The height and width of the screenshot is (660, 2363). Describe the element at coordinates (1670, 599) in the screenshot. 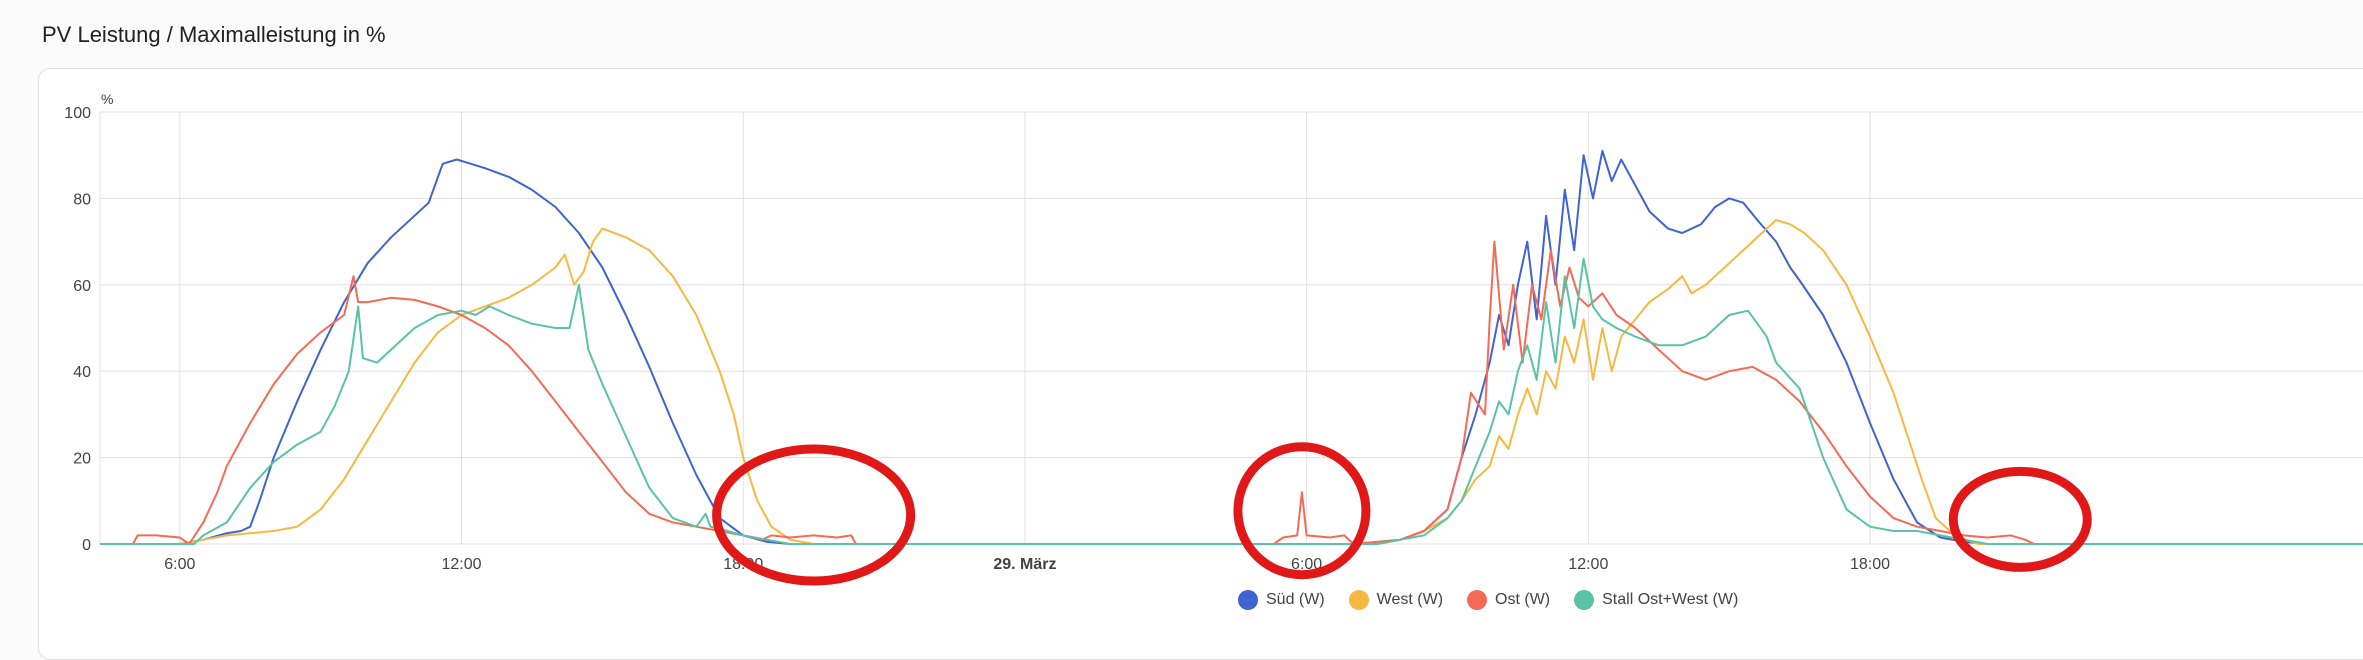

I see `legend-label-stall: Stall Ost+West (W)` at that location.